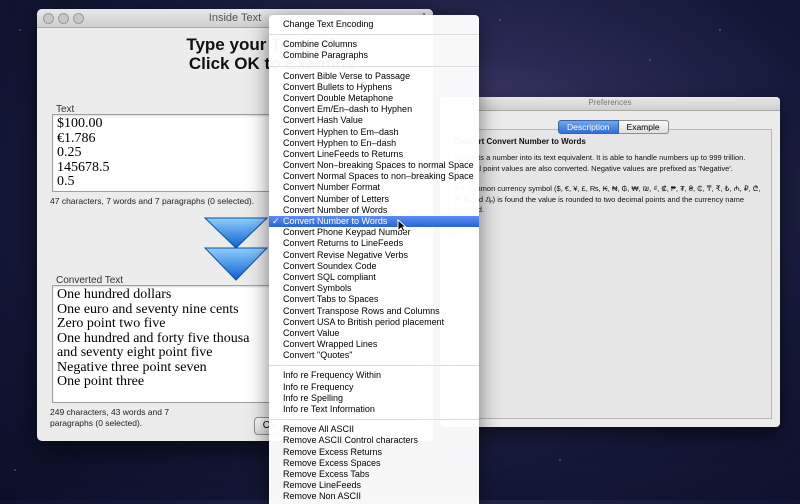  What do you see at coordinates (374, 496) in the screenshot?
I see `menu-item: Remove Non ASCII` at bounding box center [374, 496].